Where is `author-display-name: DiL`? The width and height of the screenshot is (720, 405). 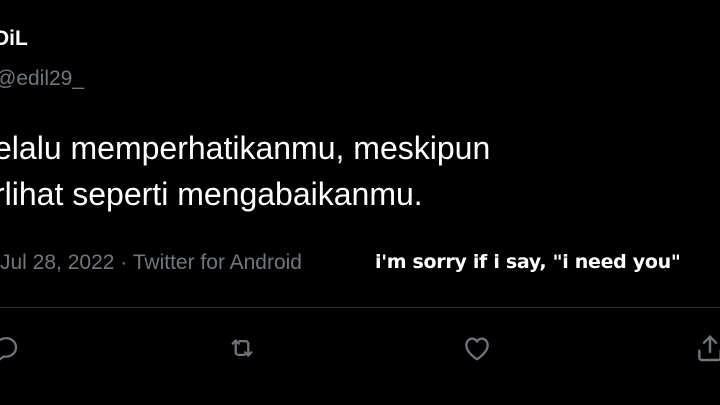
author-display-name: DiL is located at coordinates (14, 39).